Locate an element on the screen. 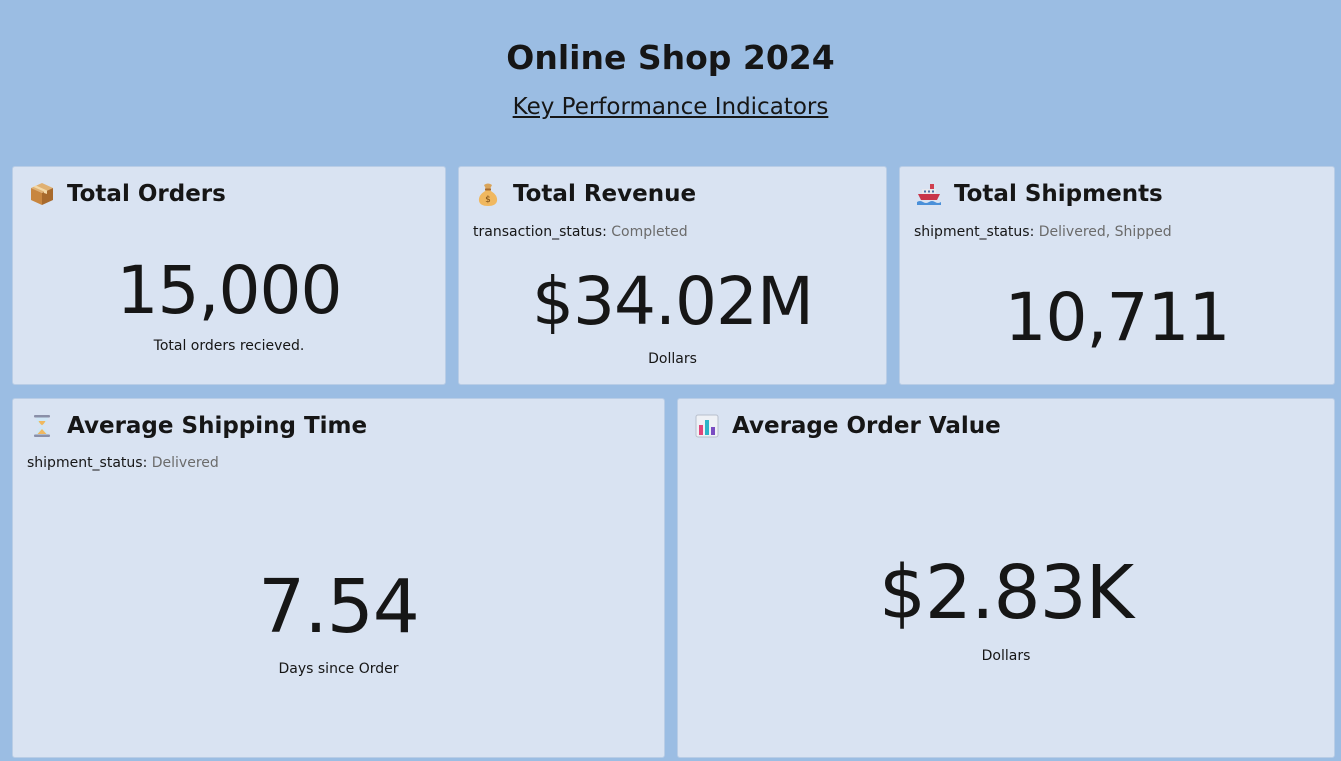  metric-caption: Total orders recieved. is located at coordinates (229, 346).